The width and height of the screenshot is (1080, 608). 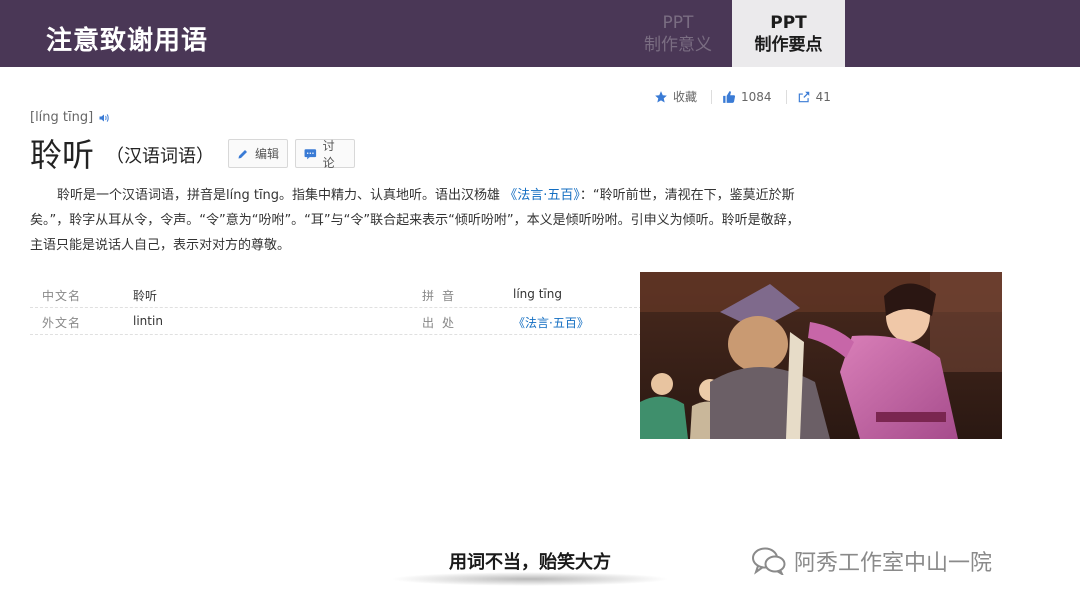 What do you see at coordinates (769, 561) in the screenshot?
I see `wechat-icon` at bounding box center [769, 561].